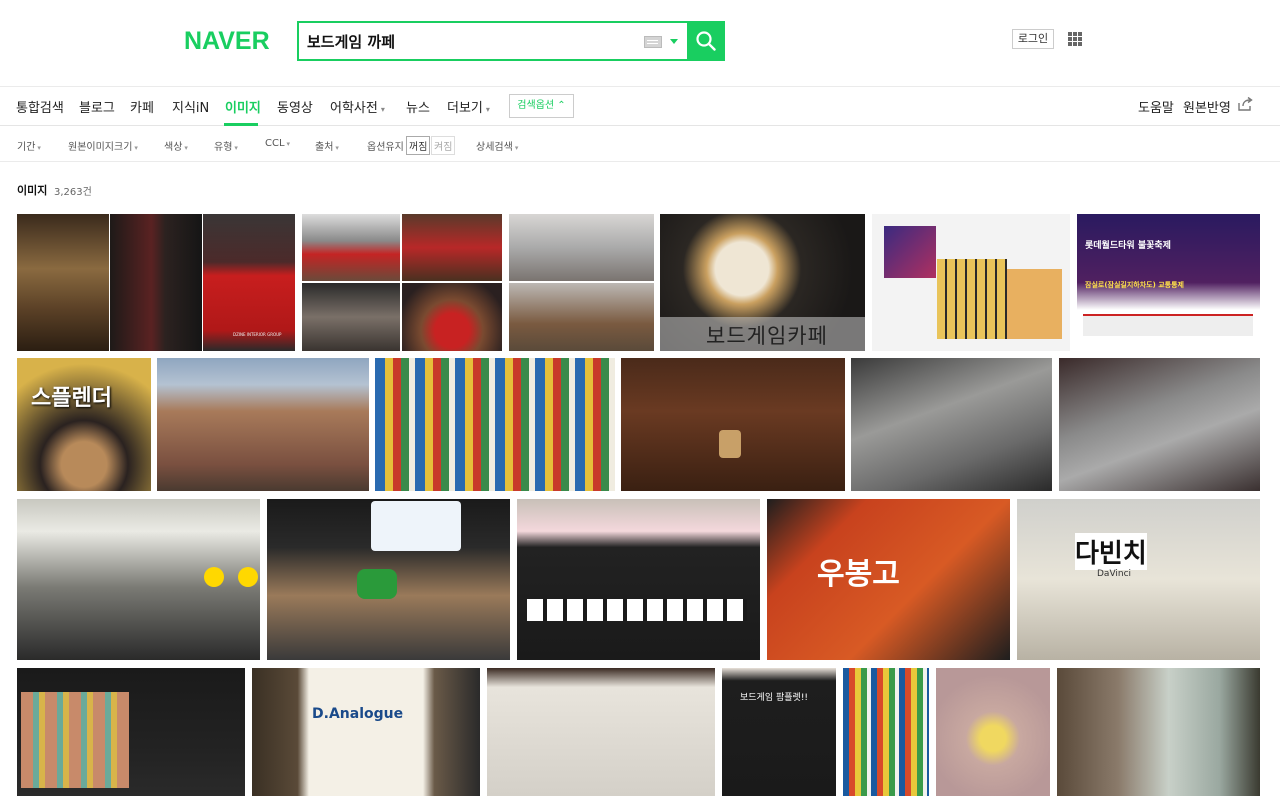  I want to click on filter-type-label: 유형, so click(223, 147).